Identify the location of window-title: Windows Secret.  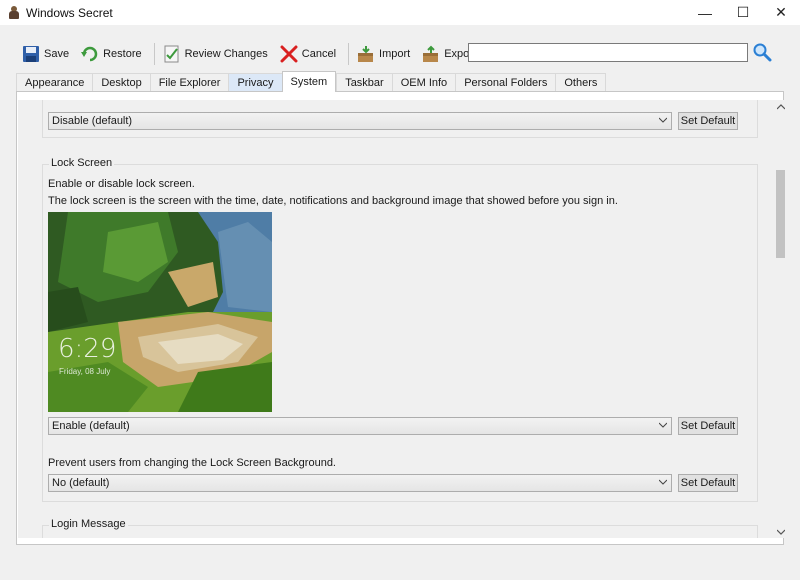
(69, 12).